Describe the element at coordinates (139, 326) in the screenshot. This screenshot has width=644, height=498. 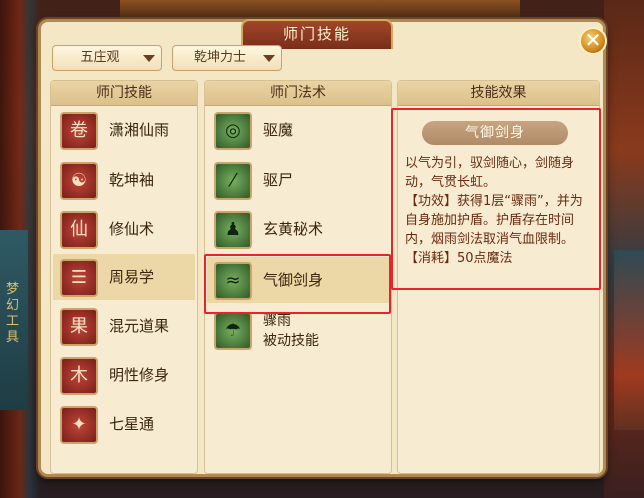
I see `skill-label: 混元道果` at that location.